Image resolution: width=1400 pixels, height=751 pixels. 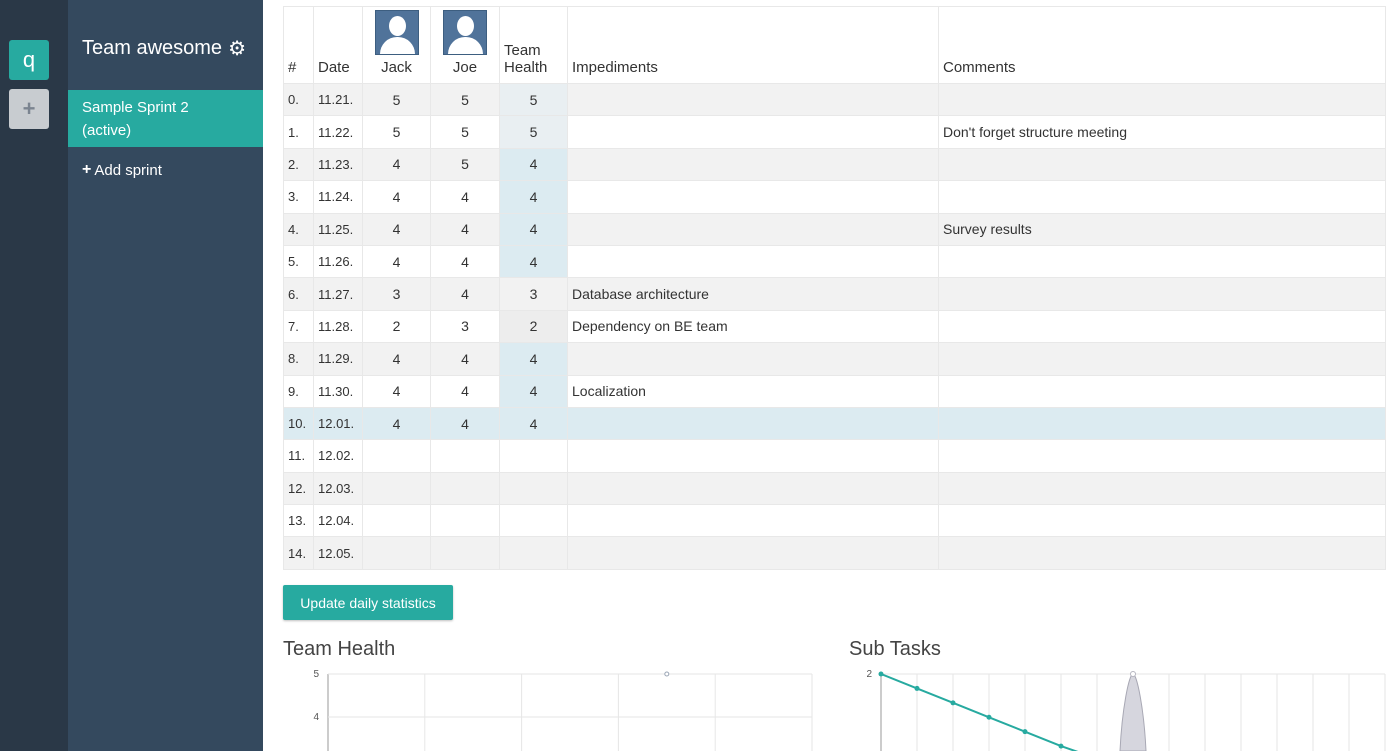 I want to click on table-row: 12. 12.03., so click(x=834, y=488).